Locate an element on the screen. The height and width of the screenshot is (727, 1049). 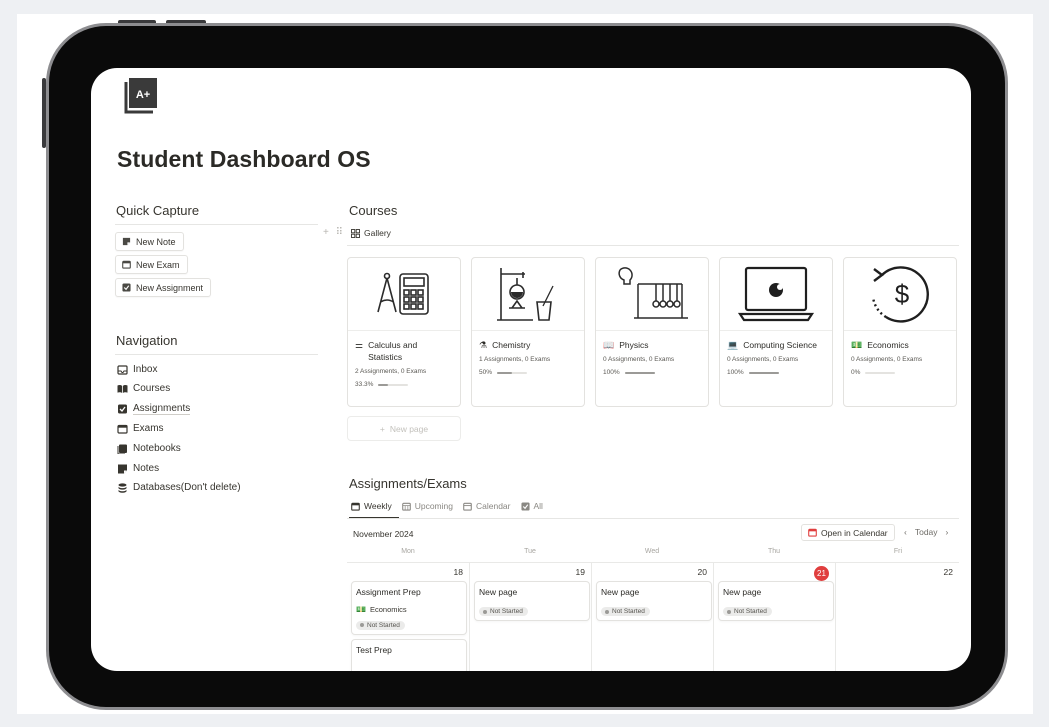
event-title: Test Prep is located at coordinates (374, 650).